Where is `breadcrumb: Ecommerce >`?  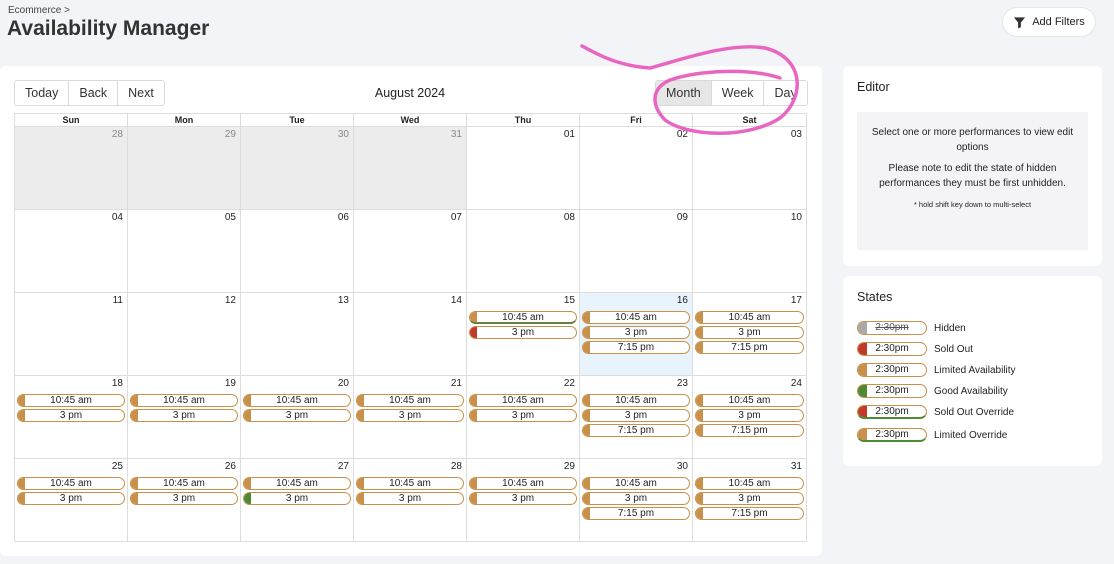 breadcrumb: Ecommerce > is located at coordinates (39, 10).